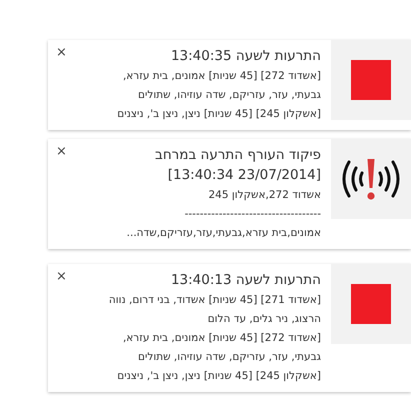 The width and height of the screenshot is (411, 411). Describe the element at coordinates (263, 319) in the screenshot. I see `notification-text: הרצוג, ניר גלים, עד הלום` at that location.